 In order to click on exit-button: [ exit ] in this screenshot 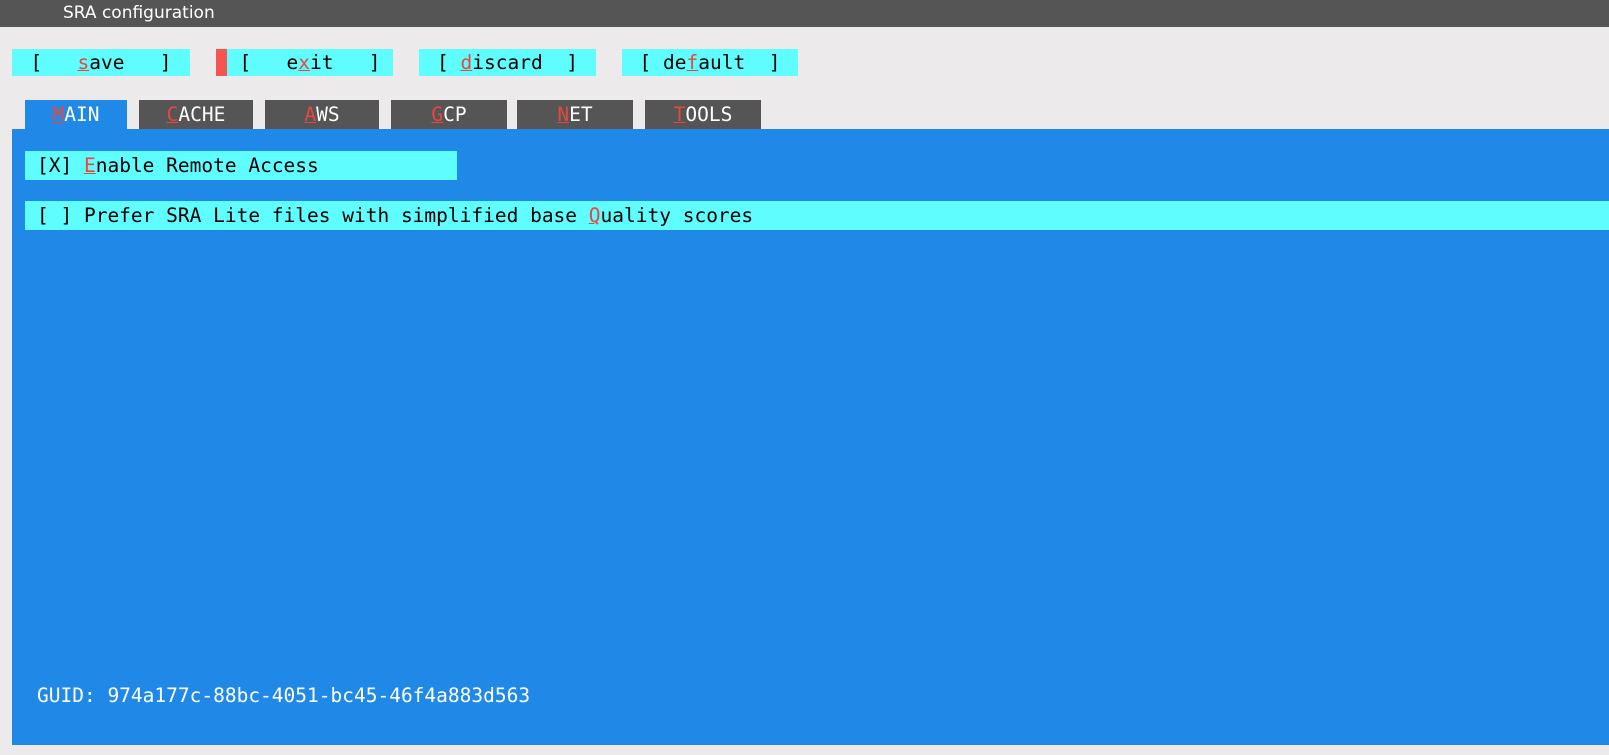, I will do `click(310, 62)`.